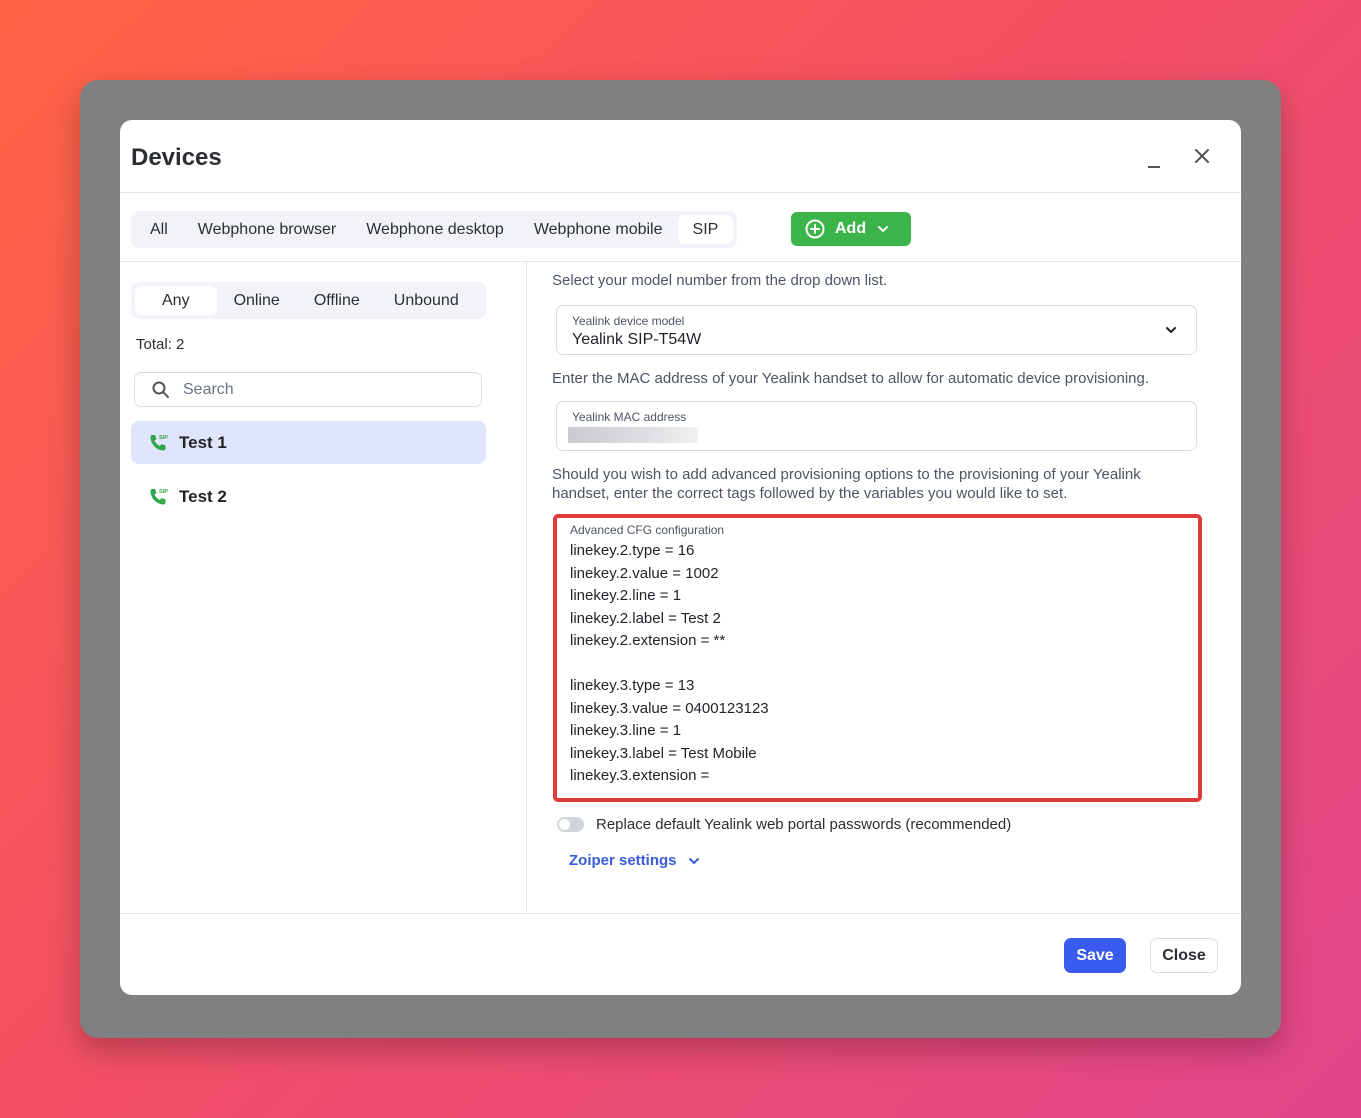 This screenshot has width=1361, height=1118. What do you see at coordinates (176, 300) in the screenshot?
I see `status-filter-any: Any` at bounding box center [176, 300].